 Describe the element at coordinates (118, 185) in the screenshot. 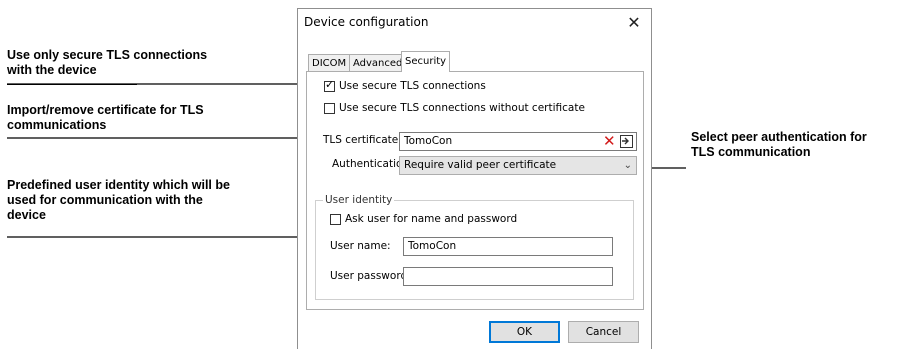

I see `annotation-line: Predefined user identity which will be` at that location.